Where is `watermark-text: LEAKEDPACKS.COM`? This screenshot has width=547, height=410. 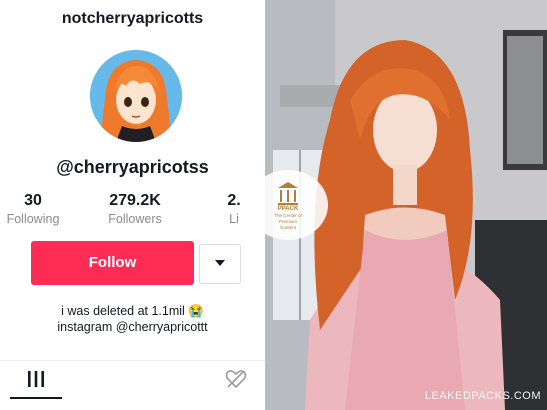 watermark-text: LEAKEDPACKS.COM is located at coordinates (482, 396).